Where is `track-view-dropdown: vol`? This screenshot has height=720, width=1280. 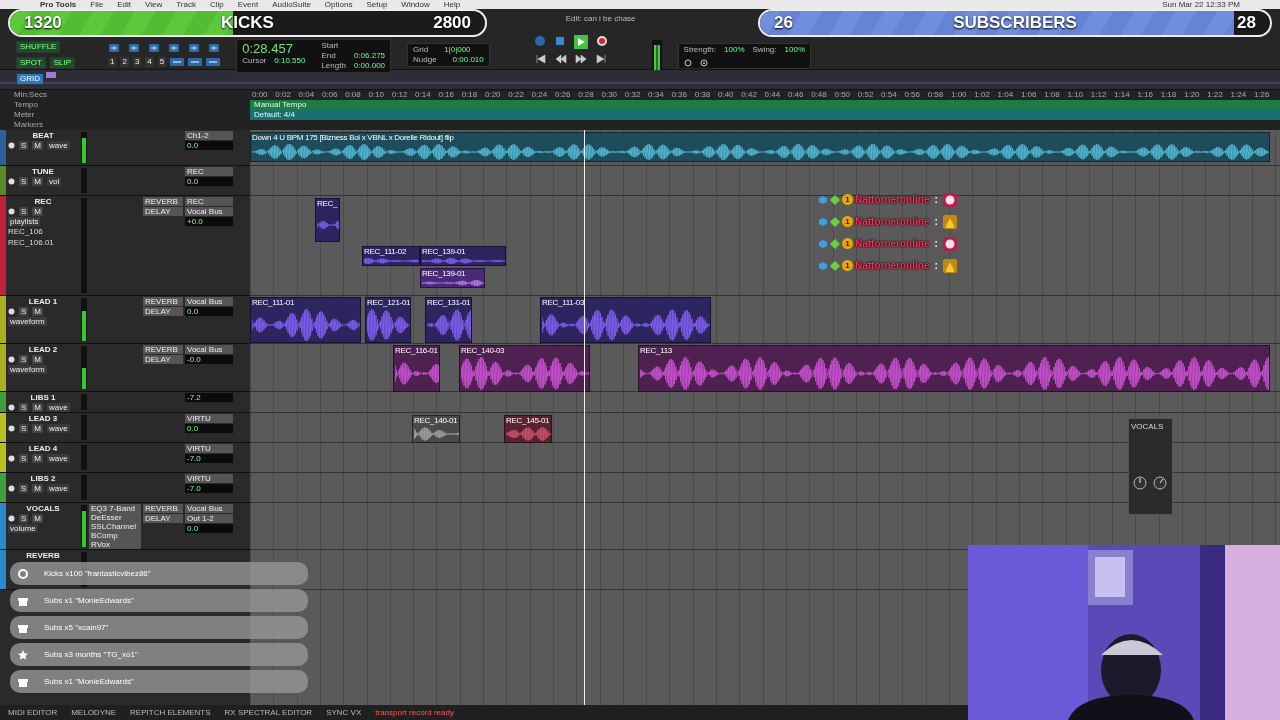 track-view-dropdown: vol is located at coordinates (54, 181).